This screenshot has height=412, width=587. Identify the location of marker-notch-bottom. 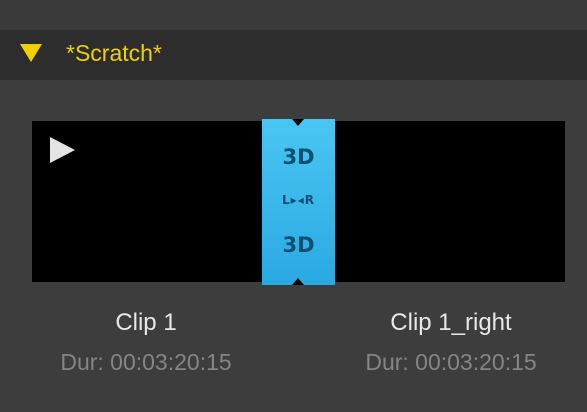
(298, 281).